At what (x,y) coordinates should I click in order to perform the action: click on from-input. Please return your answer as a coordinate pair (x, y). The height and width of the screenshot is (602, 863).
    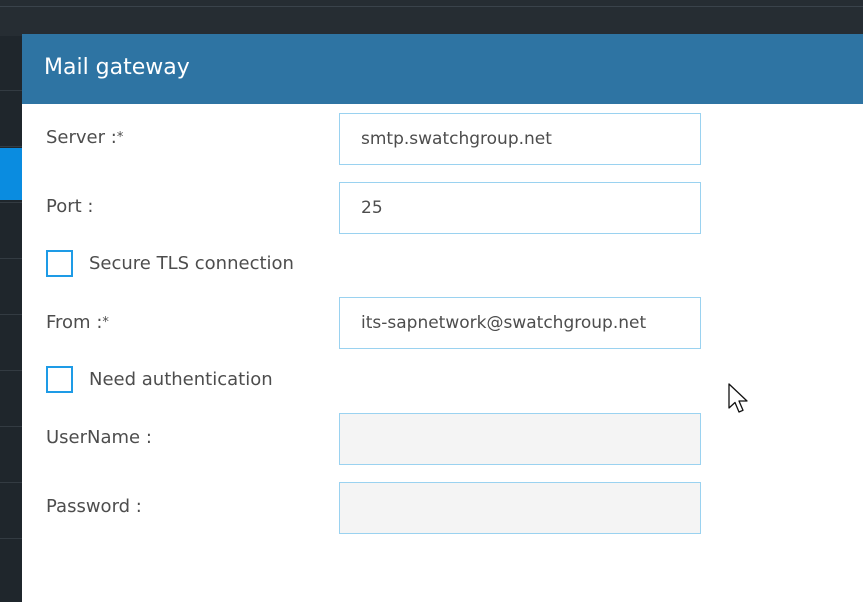
    Looking at the image, I should click on (520, 323).